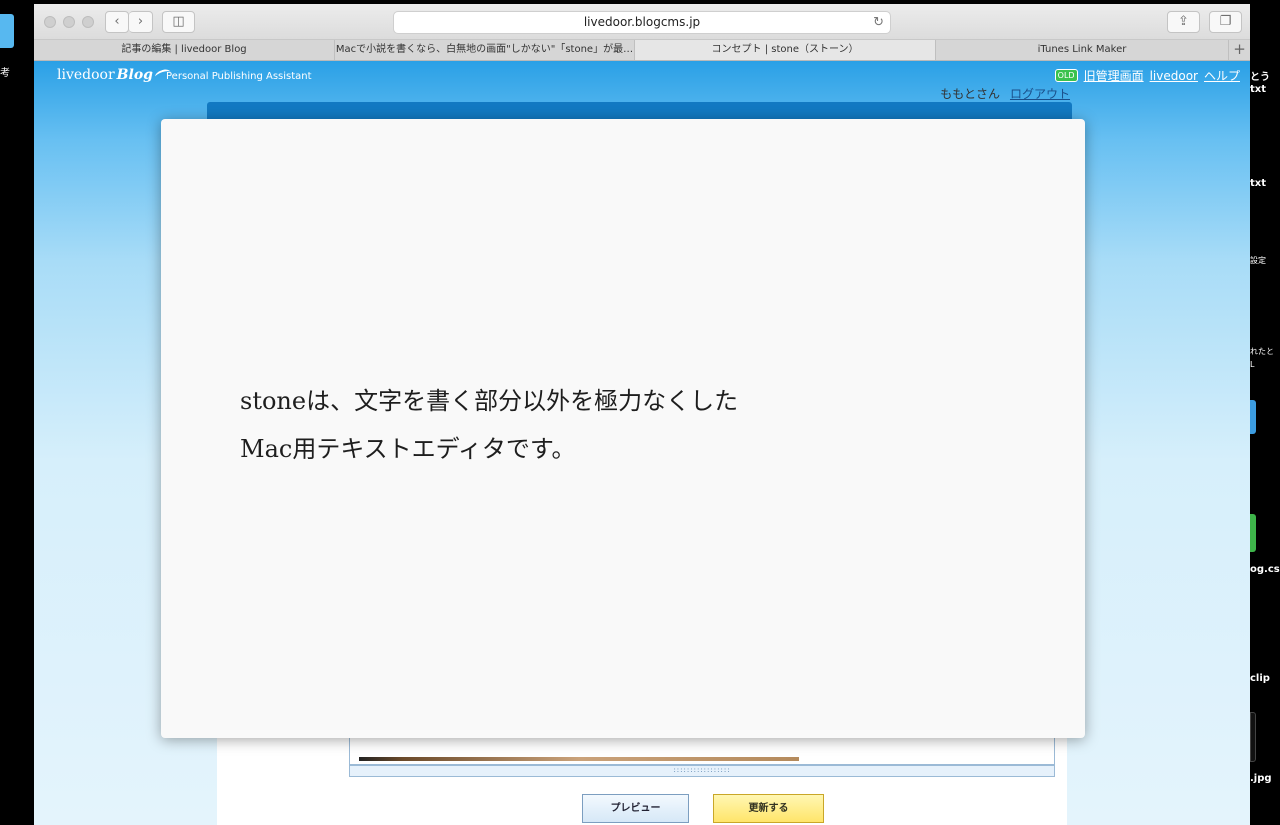  I want to click on reload-icon: ↻, so click(878, 22).